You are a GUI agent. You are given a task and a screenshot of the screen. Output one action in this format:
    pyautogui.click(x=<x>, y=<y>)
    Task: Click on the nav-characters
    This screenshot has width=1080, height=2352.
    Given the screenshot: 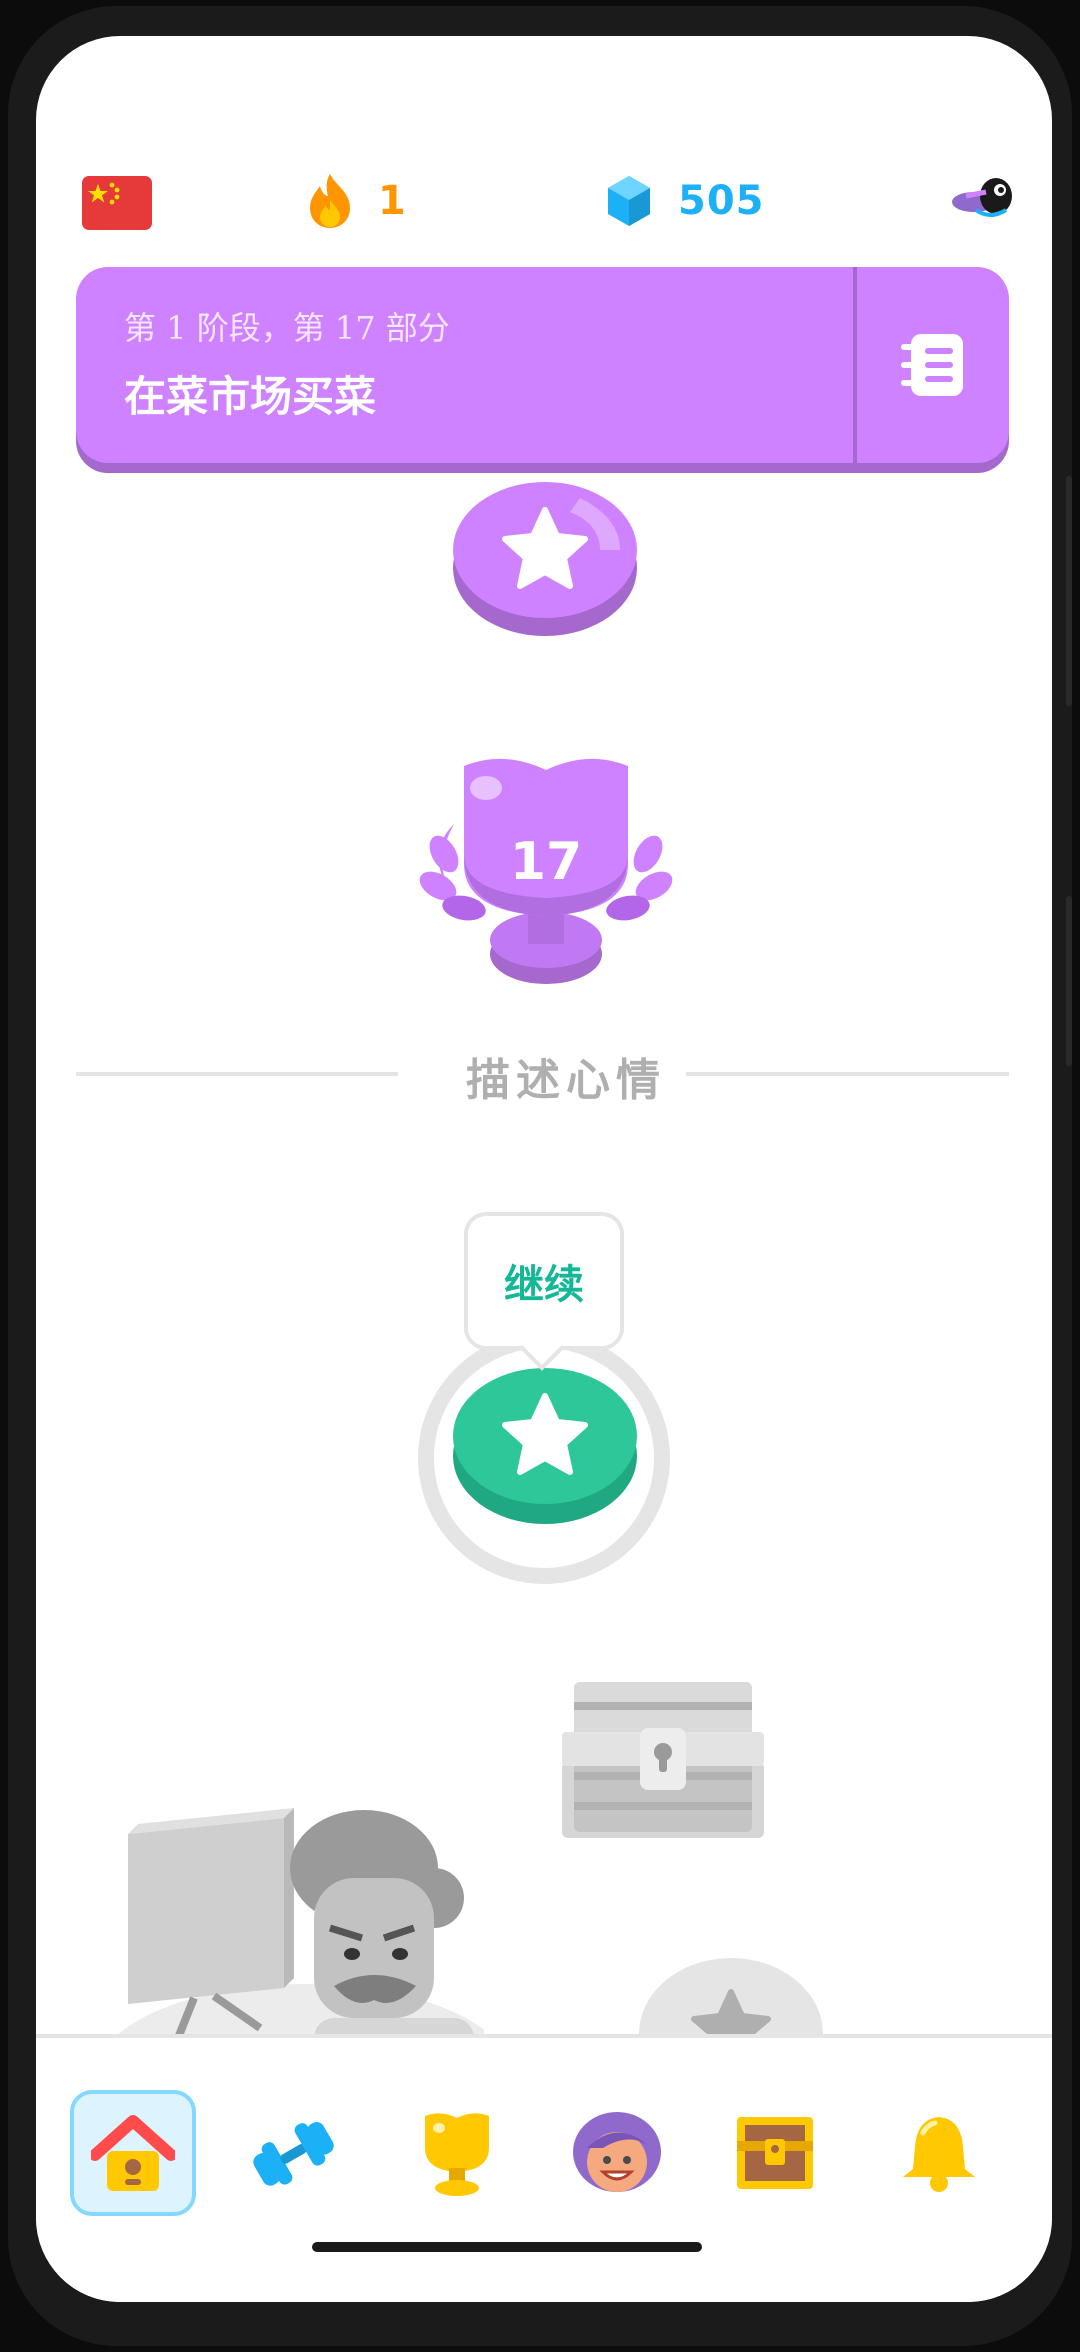 What is the action you would take?
    pyautogui.click(x=617, y=2153)
    